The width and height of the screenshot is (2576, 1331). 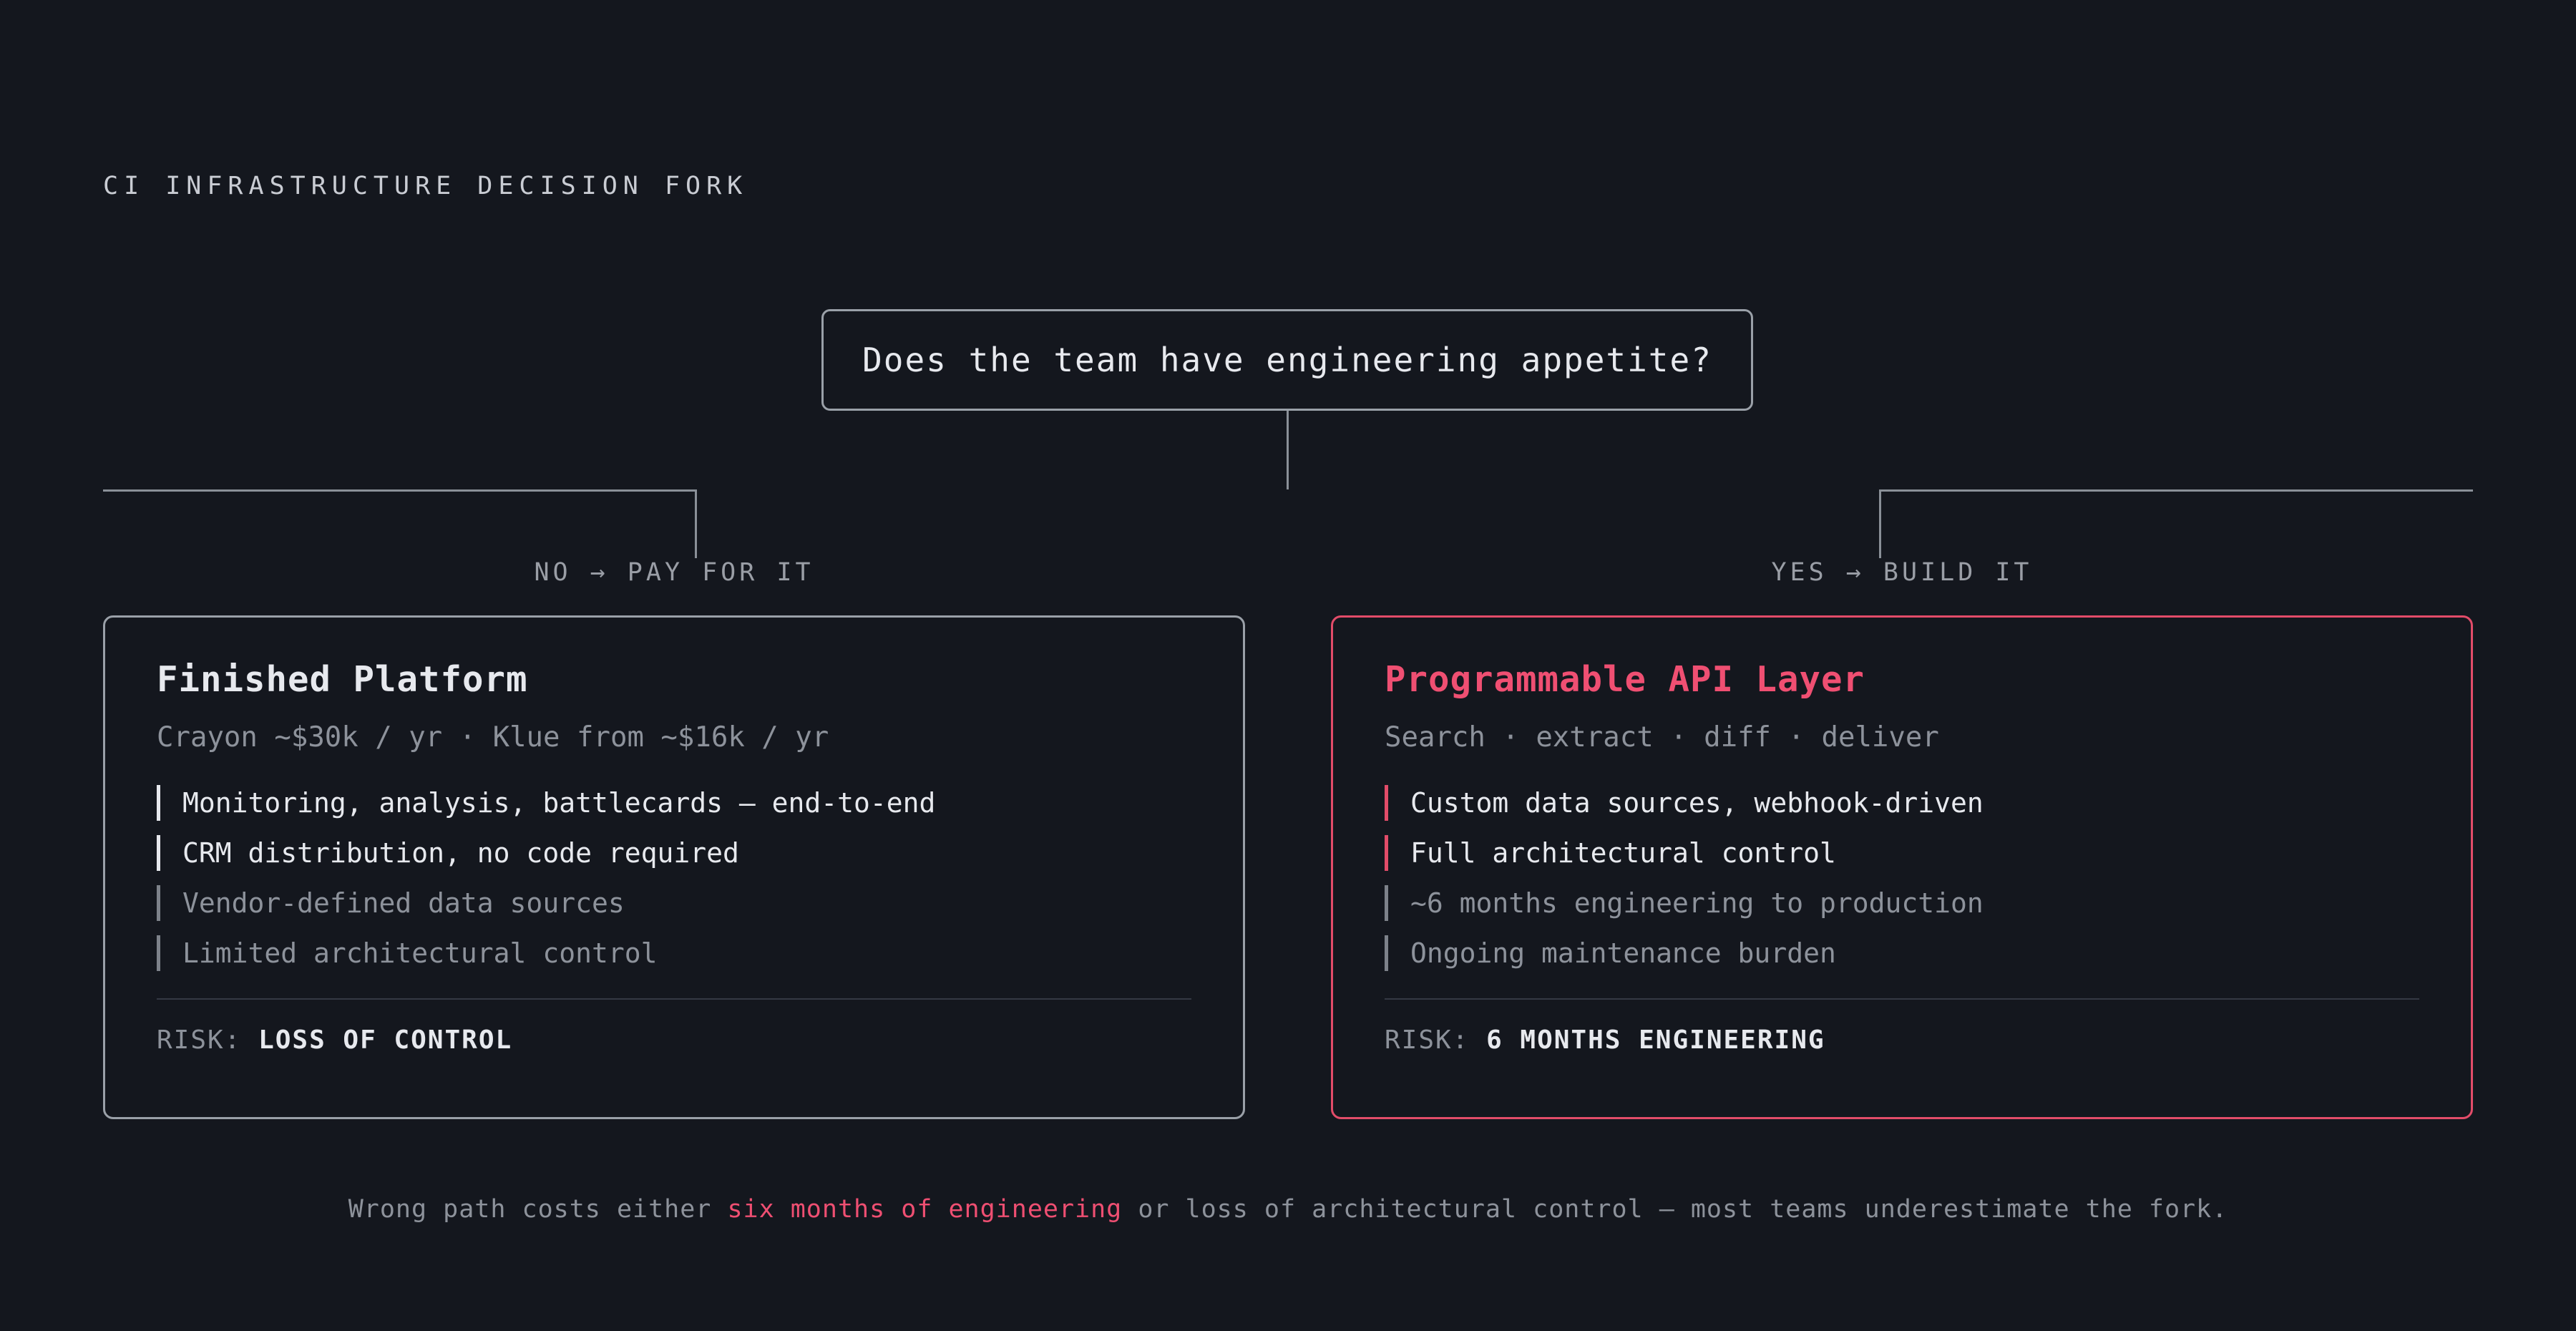 What do you see at coordinates (1662, 737) in the screenshot?
I see `card-subtitle: Search · extract · diff · deliver` at bounding box center [1662, 737].